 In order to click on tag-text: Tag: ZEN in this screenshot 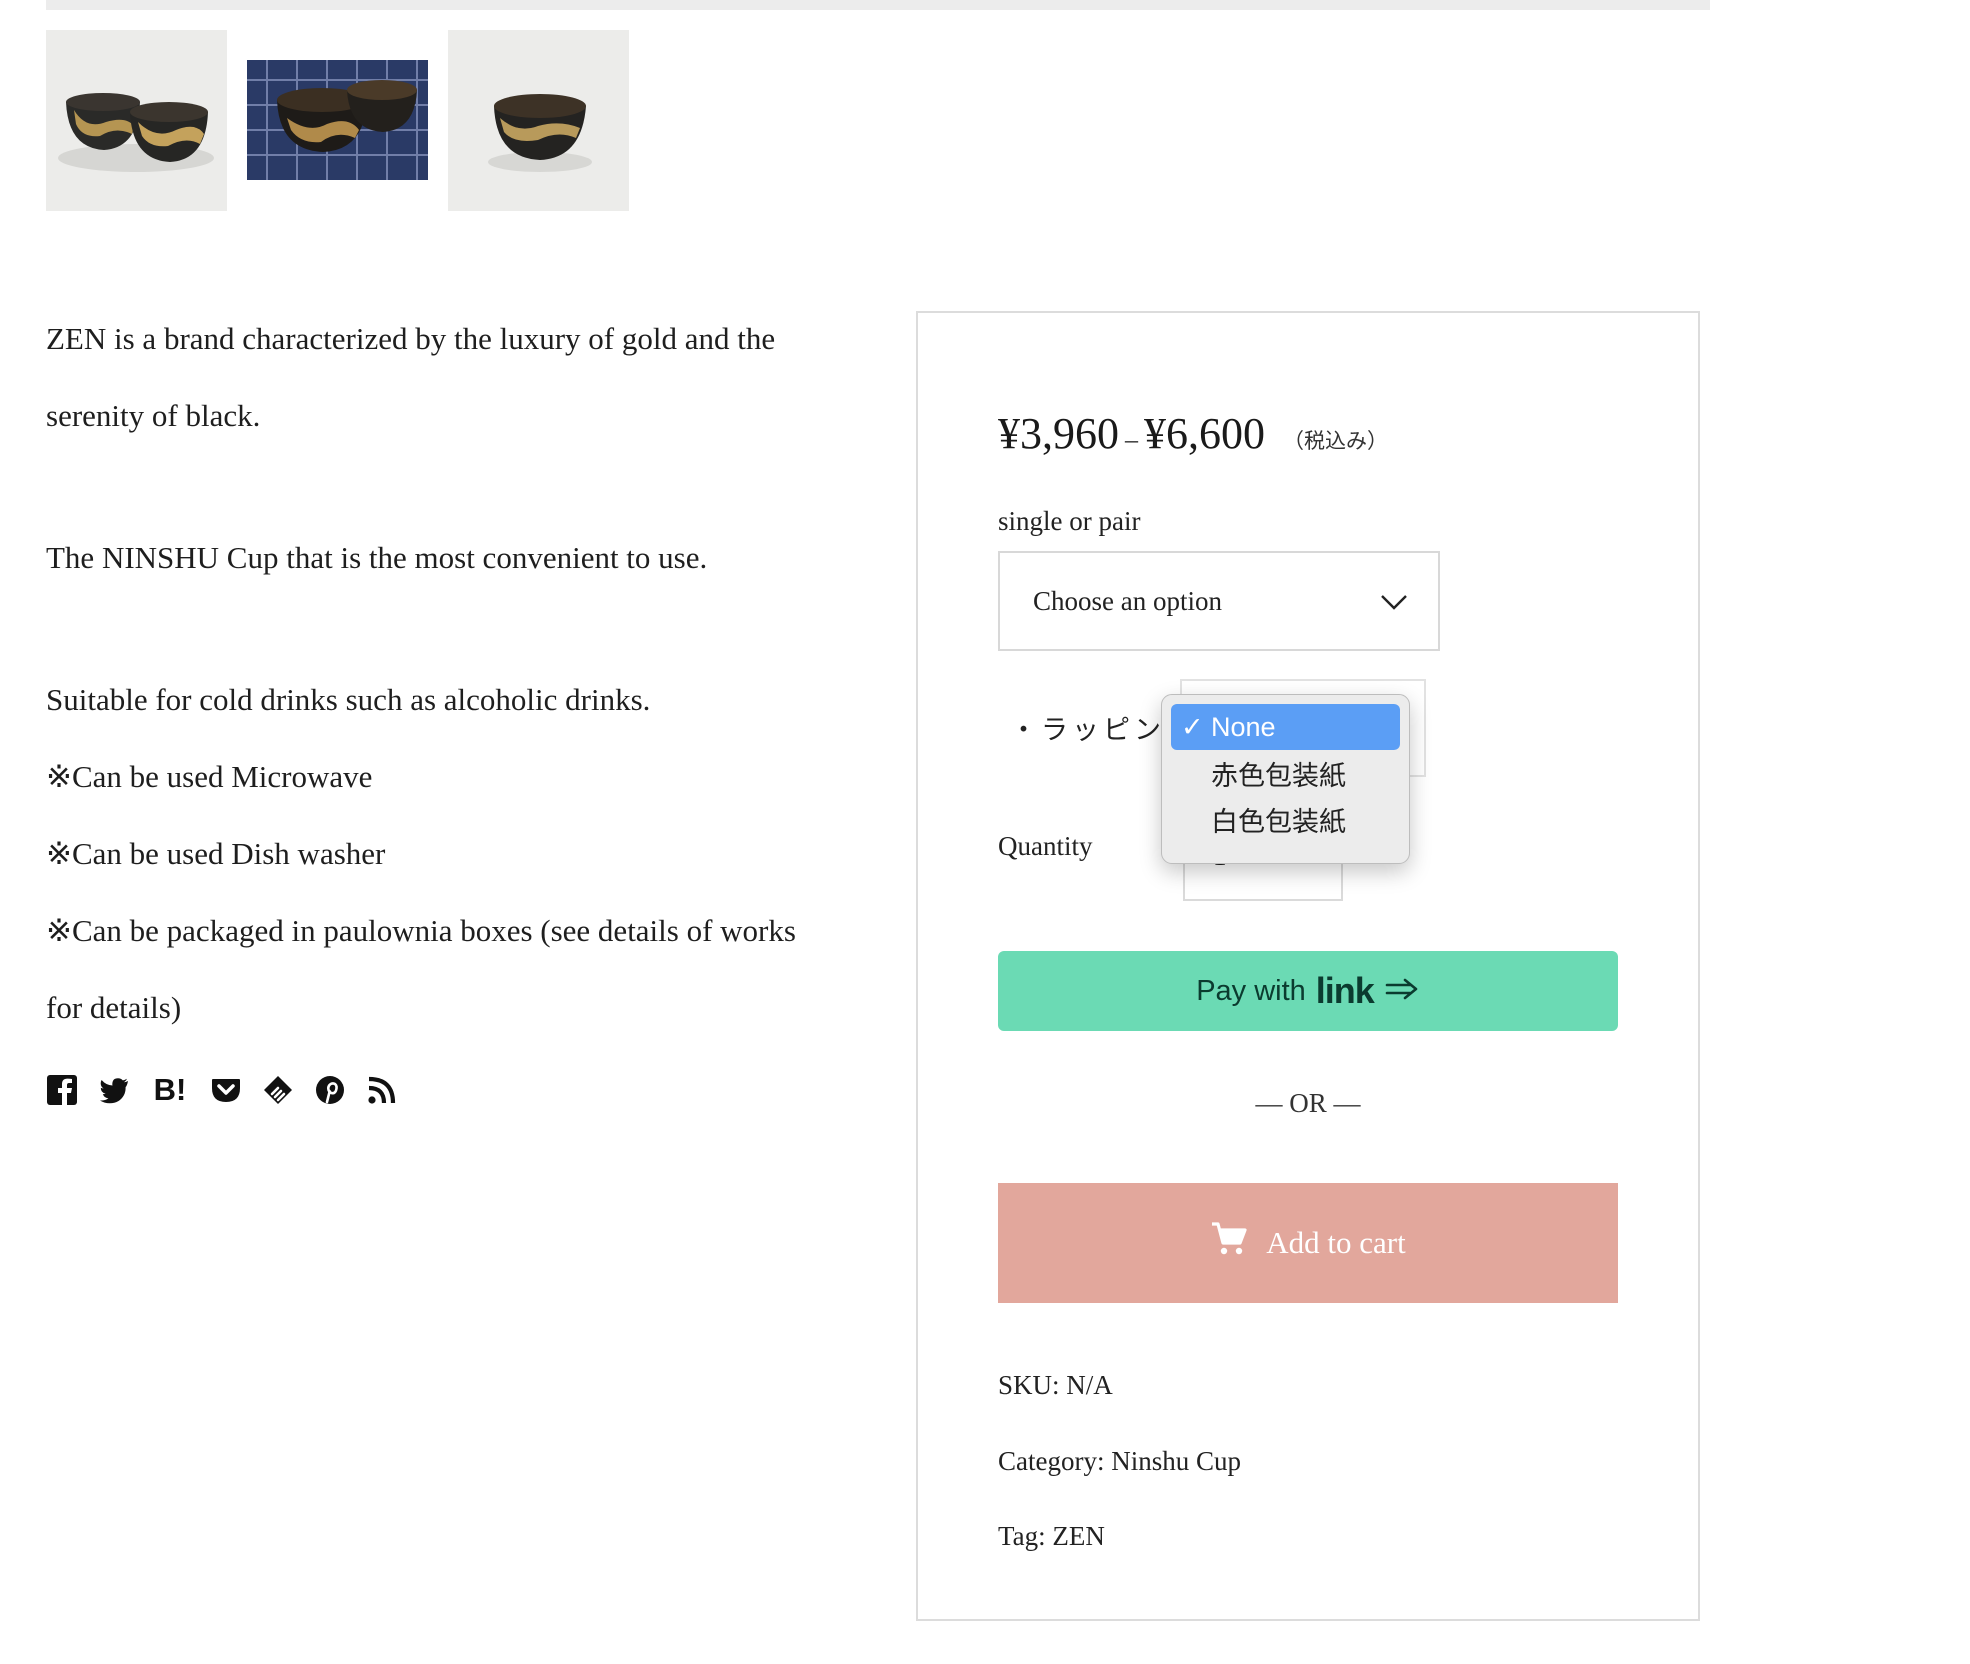, I will do `click(1051, 1536)`.